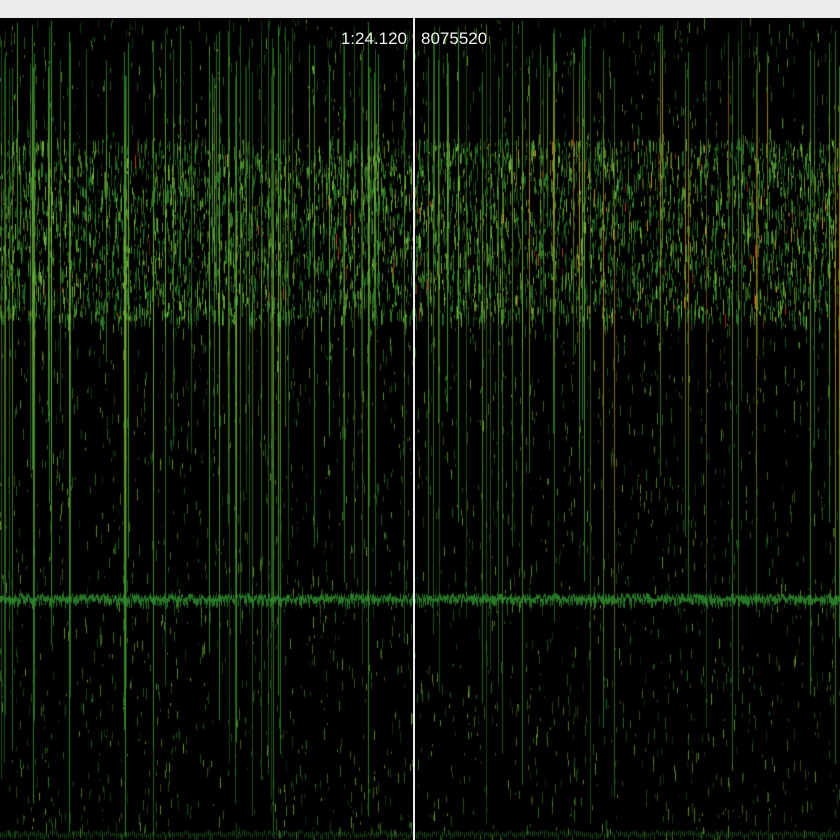 This screenshot has width=840, height=840. Describe the element at coordinates (420, 9) in the screenshot. I see `window-top-strip` at that location.